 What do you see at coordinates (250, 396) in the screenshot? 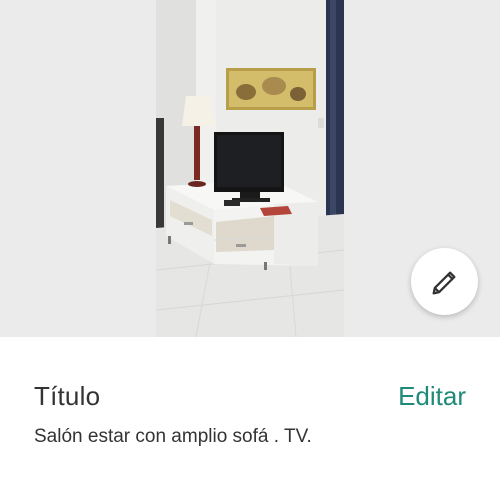
I see `title-row: Título Editar` at bounding box center [250, 396].